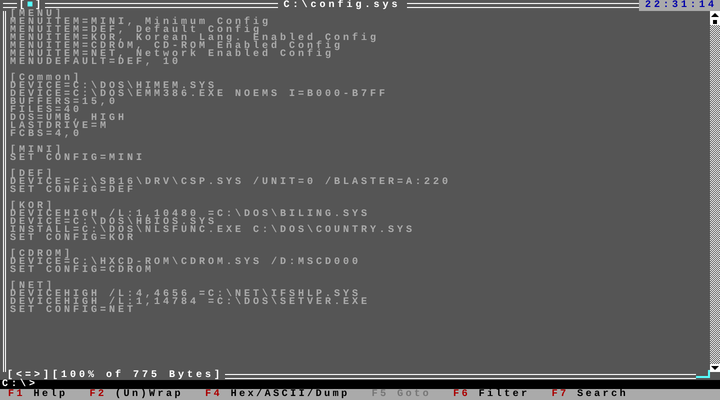 The image size is (720, 400). Describe the element at coordinates (31, 5) in the screenshot. I see `close-button: [■]` at that location.